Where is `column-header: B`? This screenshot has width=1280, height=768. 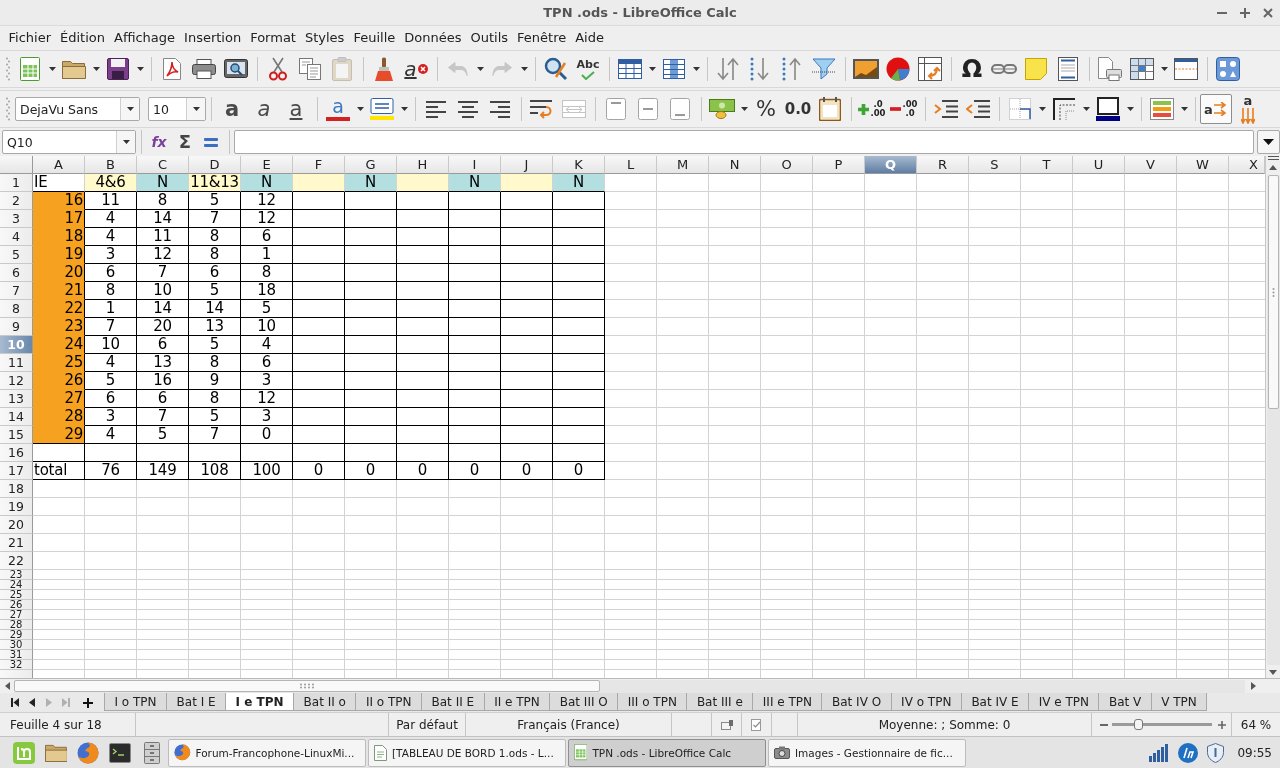 column-header: B is located at coordinates (111, 165).